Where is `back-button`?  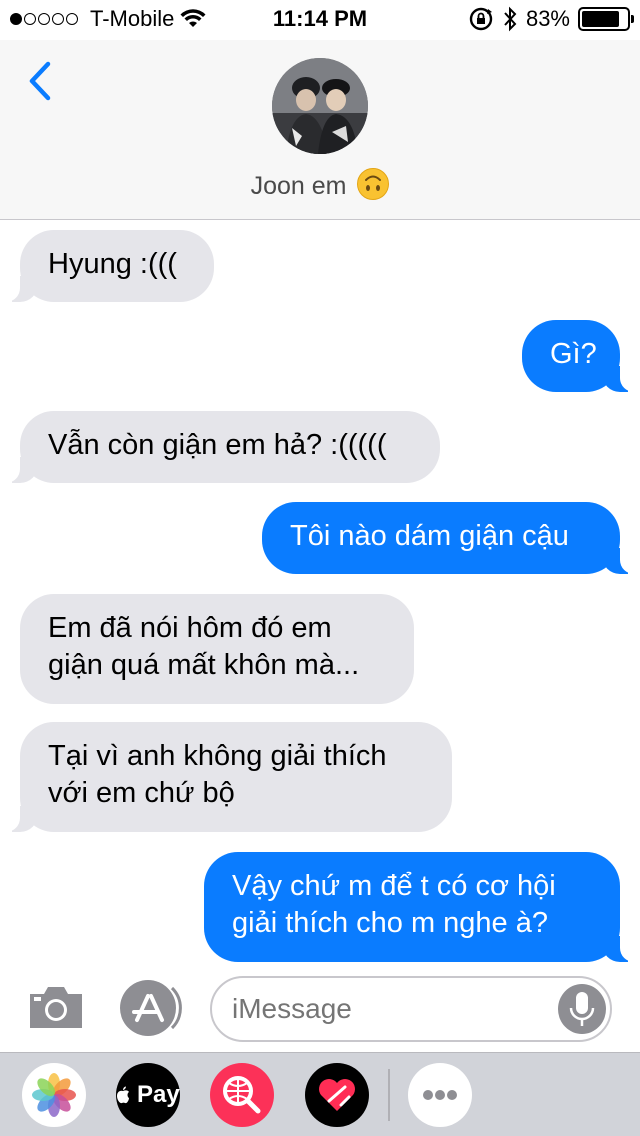
back-button is located at coordinates (42, 82).